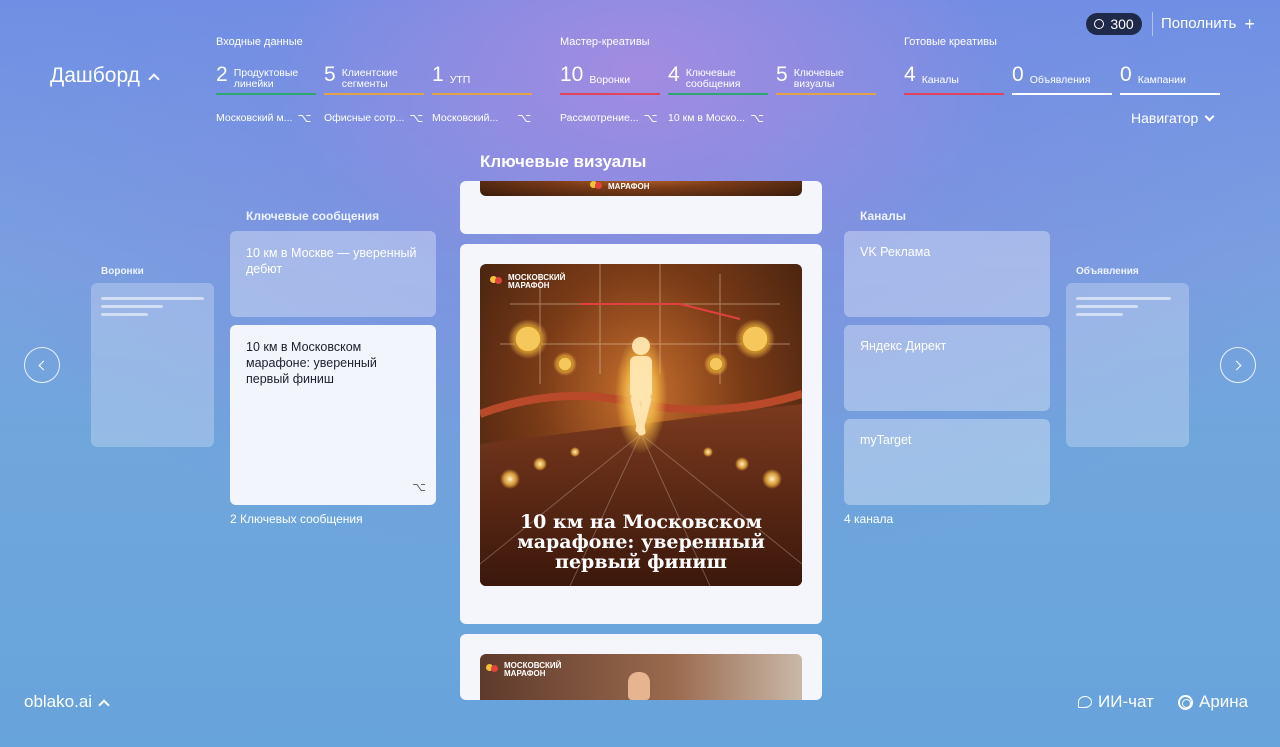 The image size is (1280, 747). I want to click on visual-card-next: МОСКОВСКИЙ МАРАФОН, so click(641, 667).